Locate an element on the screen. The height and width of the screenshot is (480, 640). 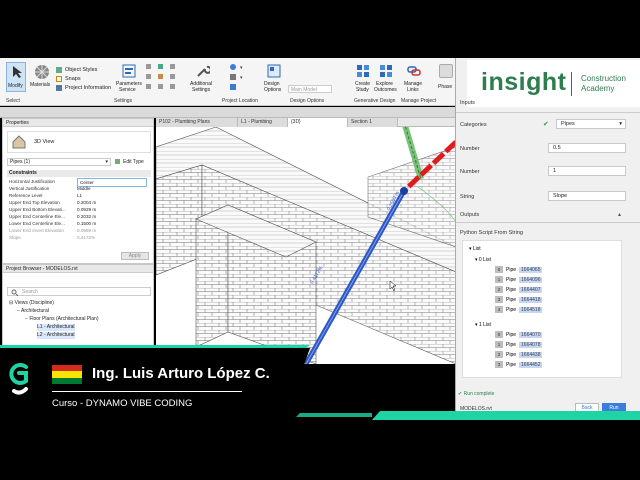
browser-item: ⊟ Views (Discipline) is located at coordinates (31, 303).